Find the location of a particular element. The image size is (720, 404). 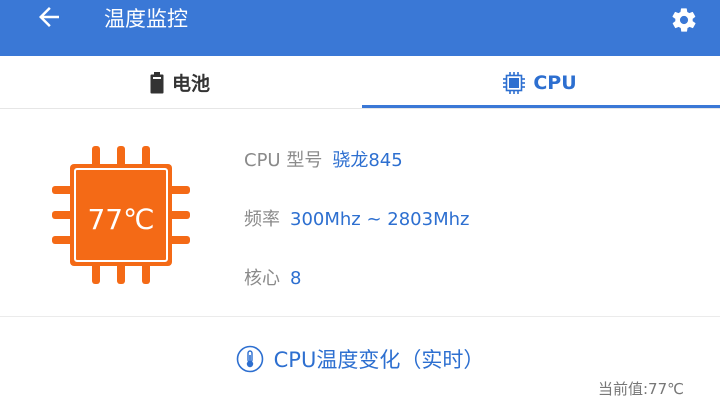

battery-icon is located at coordinates (157, 82).